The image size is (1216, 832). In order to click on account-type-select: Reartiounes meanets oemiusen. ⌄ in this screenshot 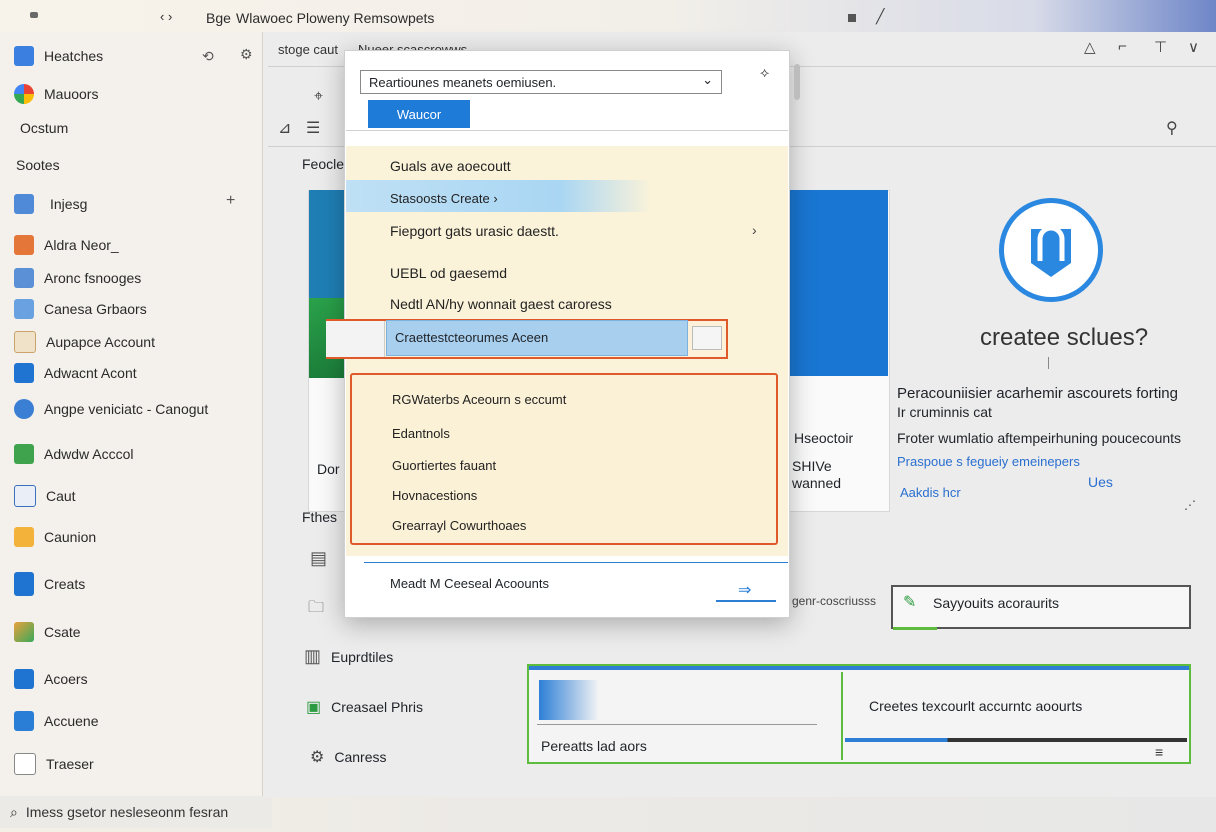, I will do `click(541, 82)`.